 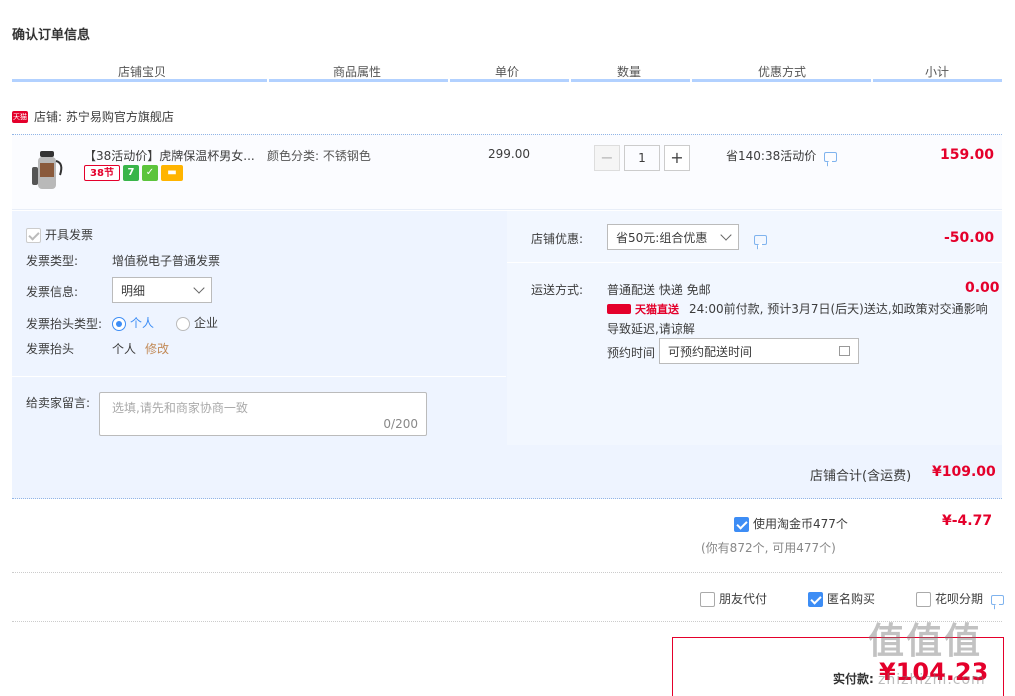 What do you see at coordinates (628, 72) in the screenshot?
I see `column-header-qty: 数量` at bounding box center [628, 72].